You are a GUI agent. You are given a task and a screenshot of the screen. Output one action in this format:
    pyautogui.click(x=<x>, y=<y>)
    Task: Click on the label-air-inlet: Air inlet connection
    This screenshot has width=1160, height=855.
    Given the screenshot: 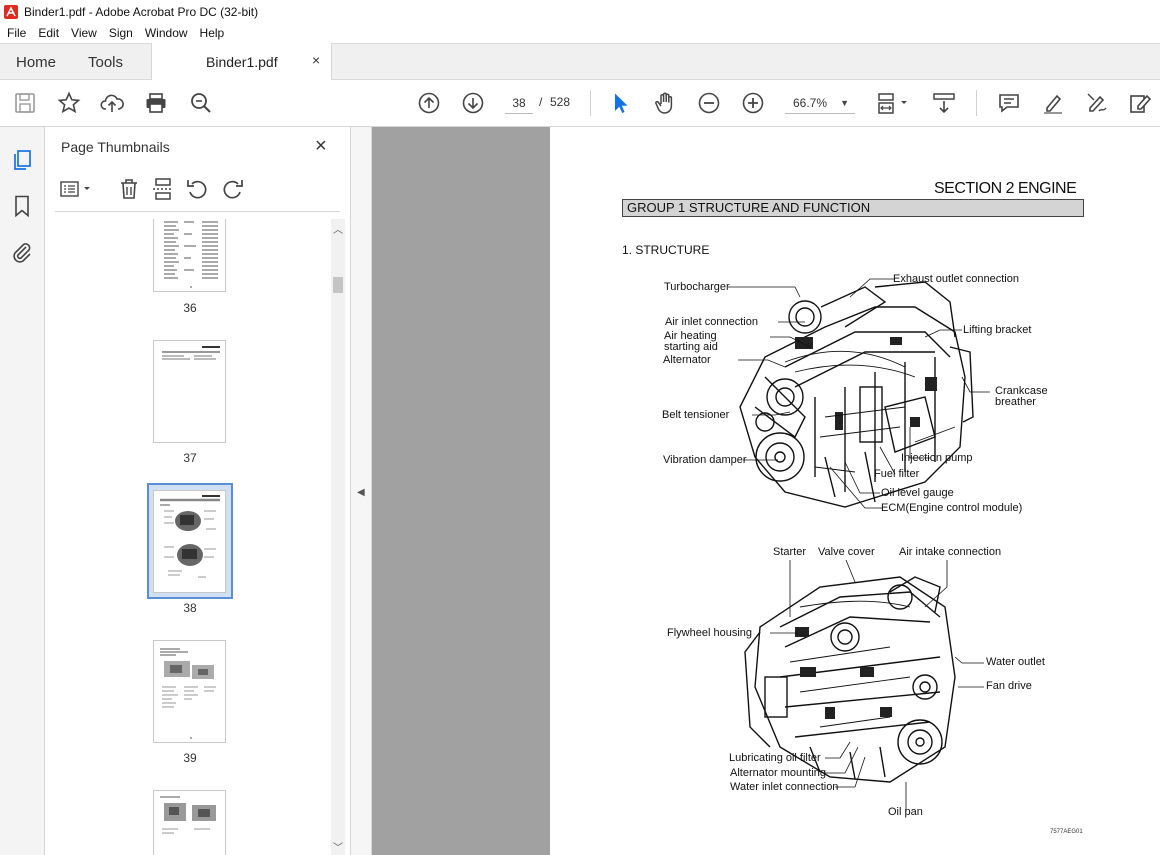 What is the action you would take?
    pyautogui.click(x=711, y=322)
    